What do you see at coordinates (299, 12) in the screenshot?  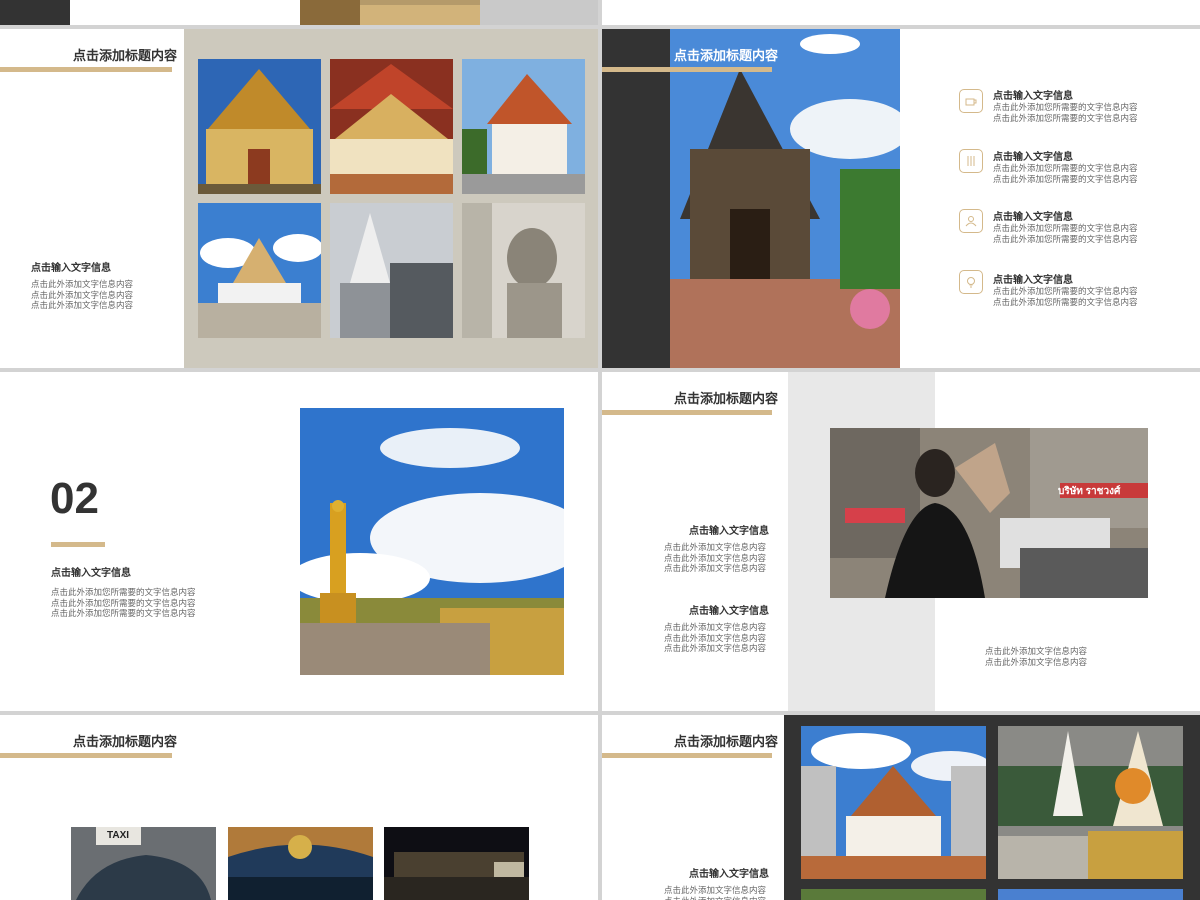 I see `slide-top-left` at bounding box center [299, 12].